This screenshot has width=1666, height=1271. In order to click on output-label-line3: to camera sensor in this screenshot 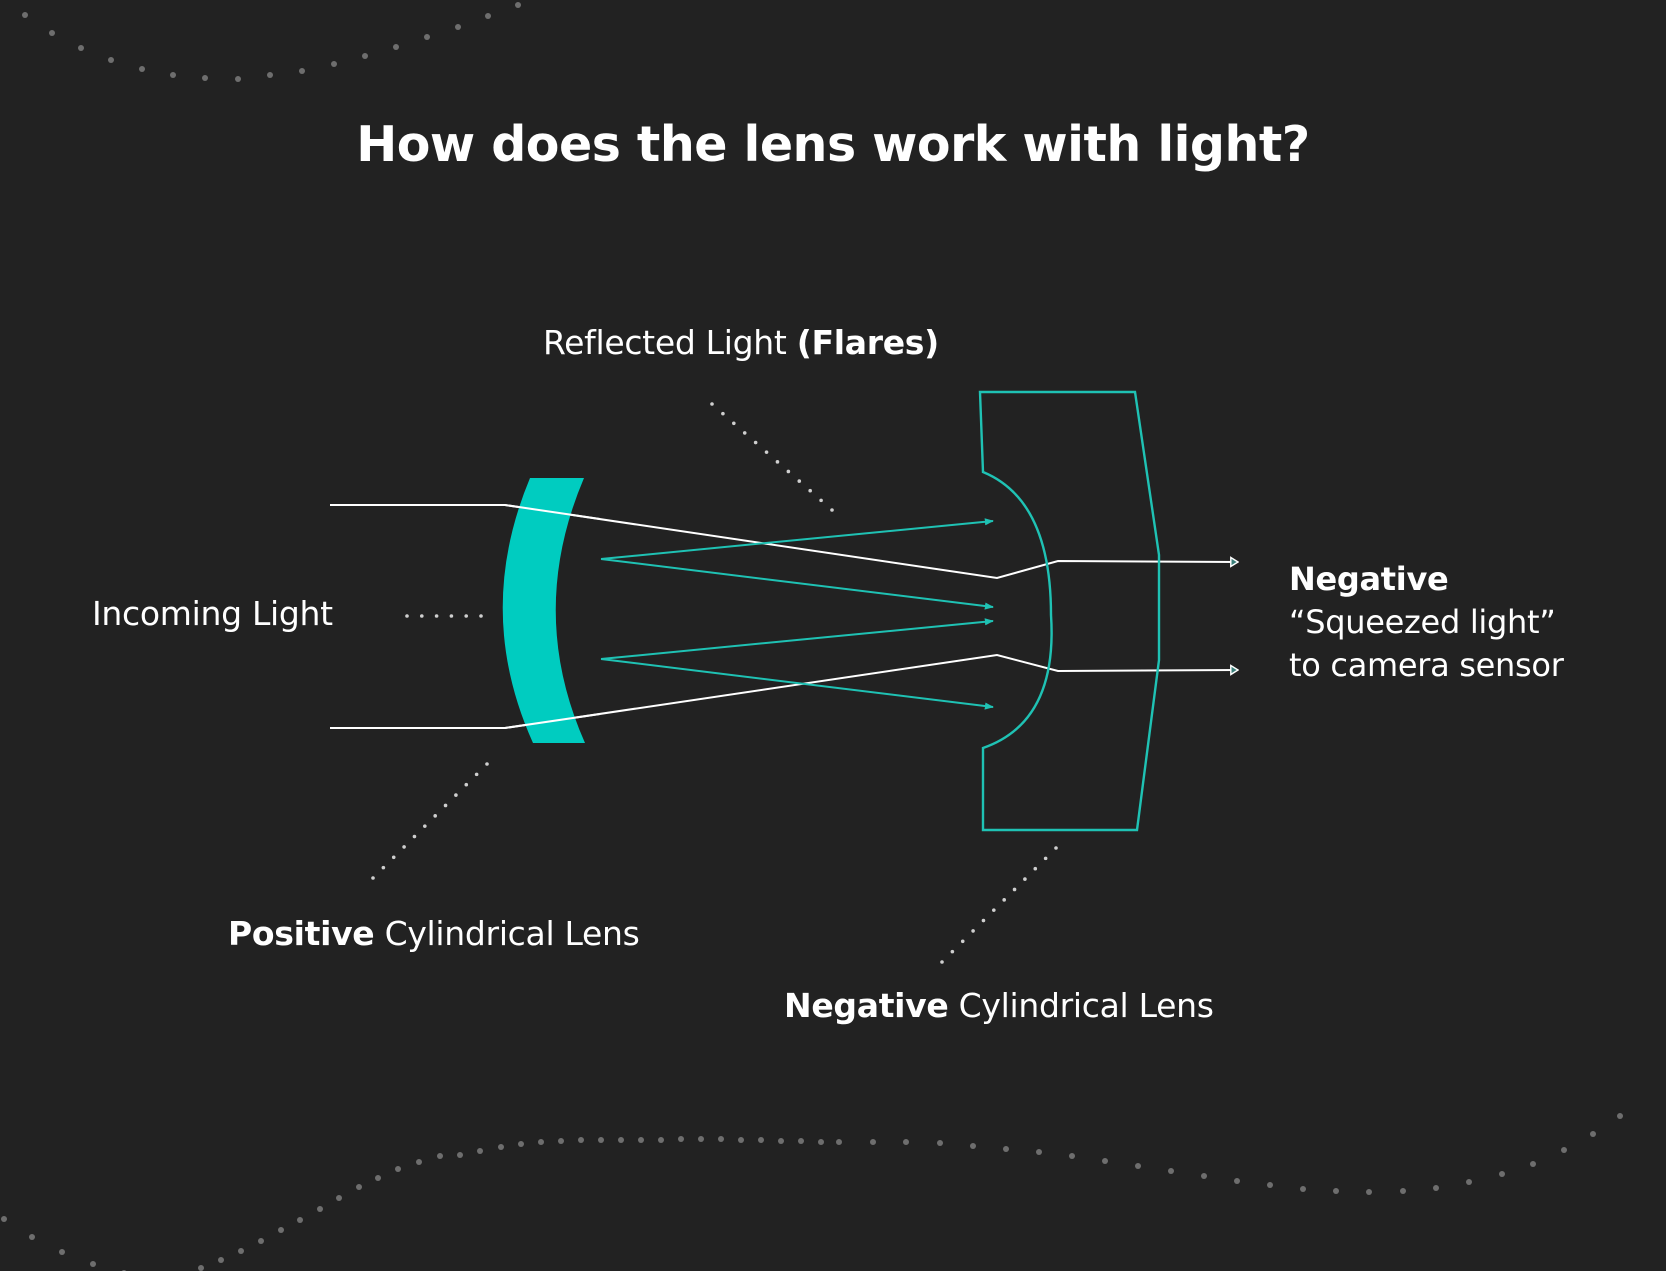, I will do `click(1426, 665)`.